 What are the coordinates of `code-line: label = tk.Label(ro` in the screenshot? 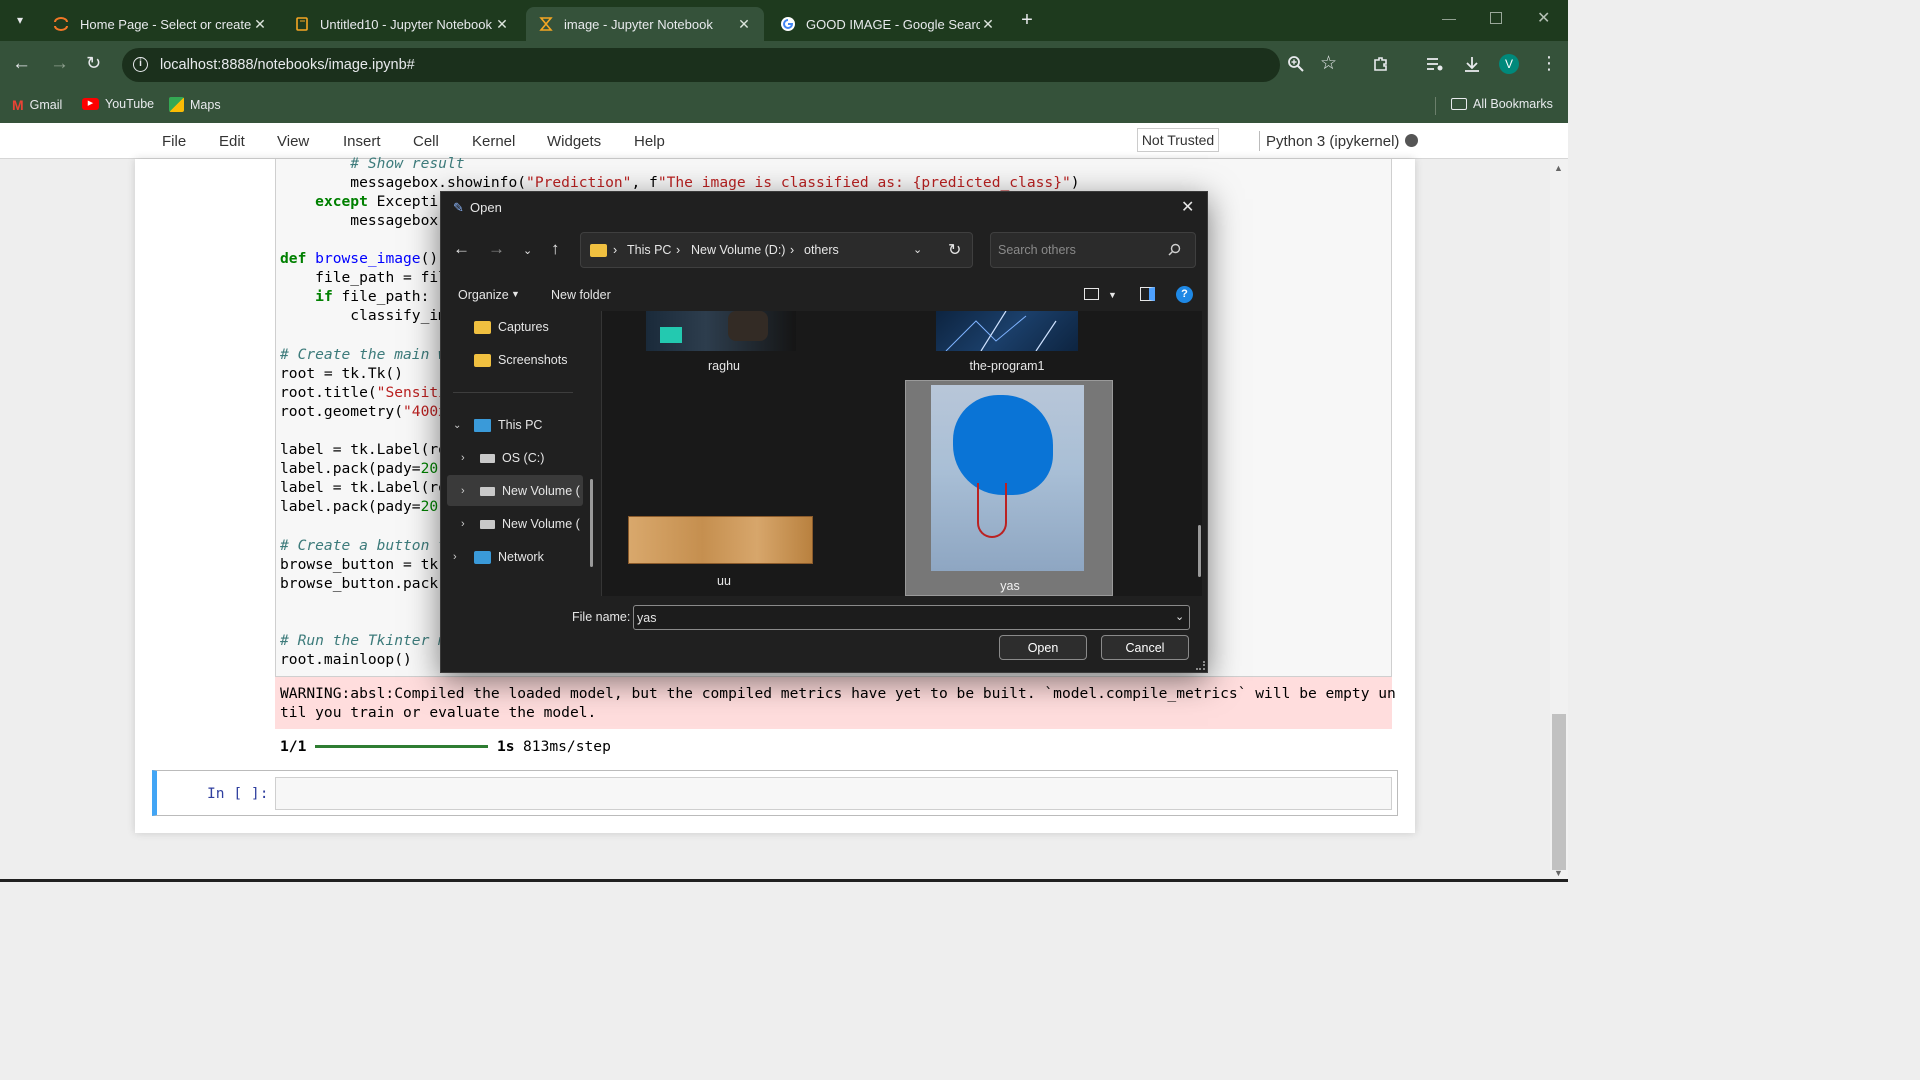 It's located at (363, 449).